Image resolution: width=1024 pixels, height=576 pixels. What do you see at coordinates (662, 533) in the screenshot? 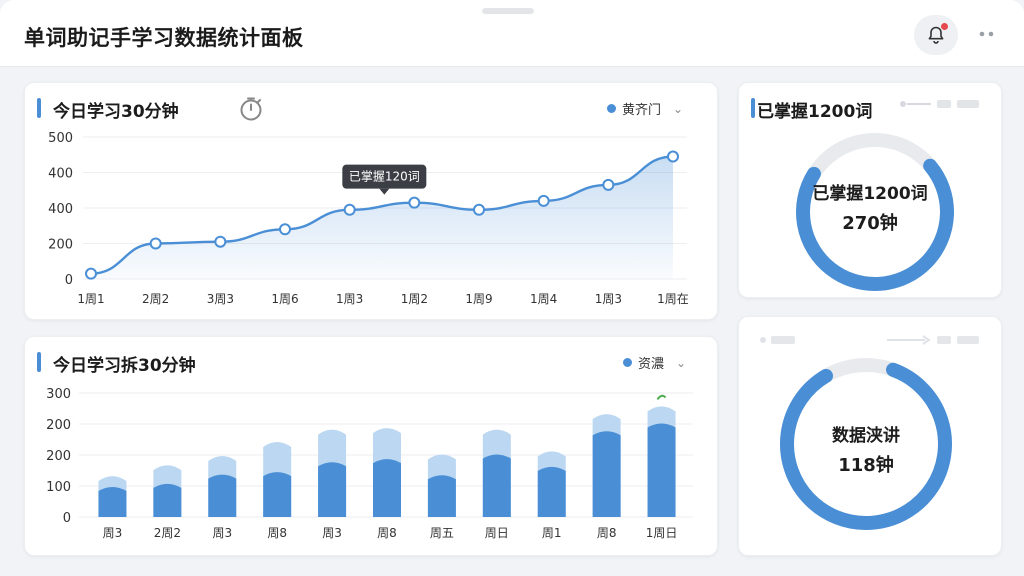
I see `x-tick-label: 1周日` at bounding box center [662, 533].